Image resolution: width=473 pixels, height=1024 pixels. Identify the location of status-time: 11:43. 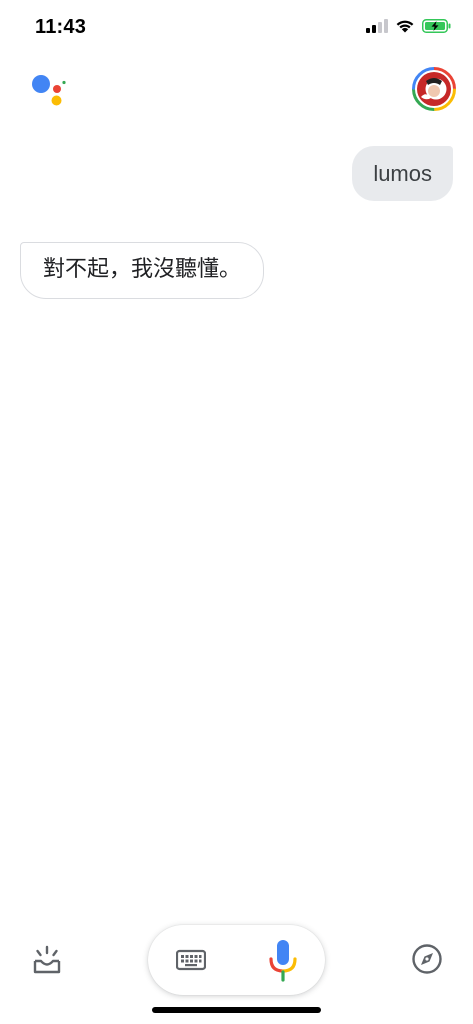
(61, 27).